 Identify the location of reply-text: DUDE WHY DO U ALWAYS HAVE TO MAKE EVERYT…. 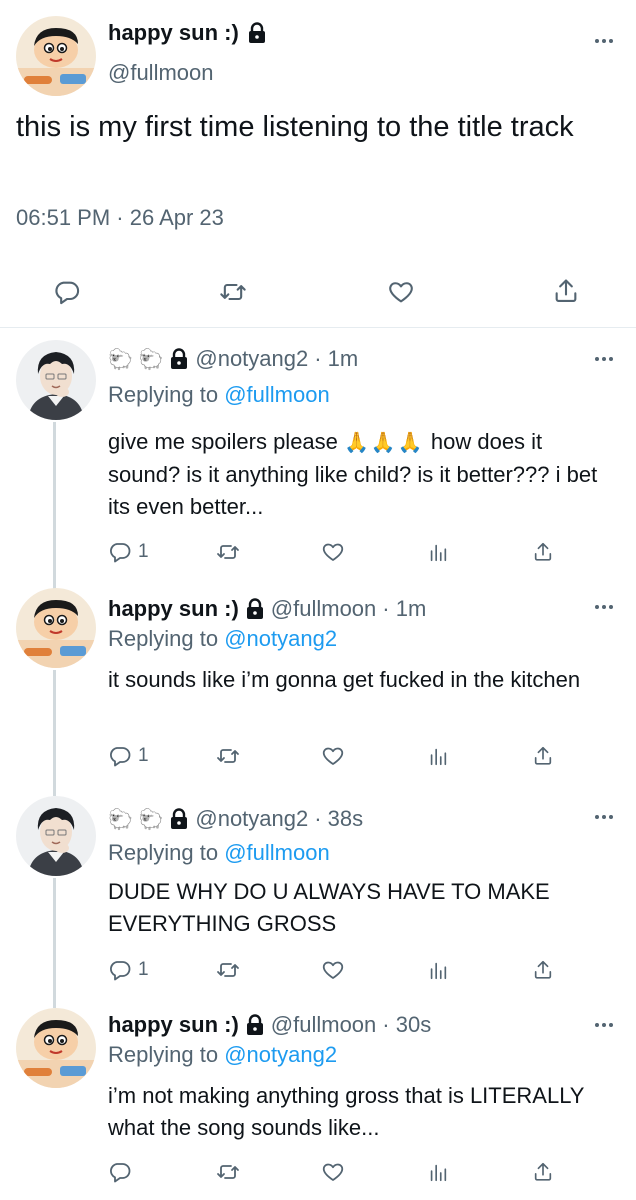
(329, 907).